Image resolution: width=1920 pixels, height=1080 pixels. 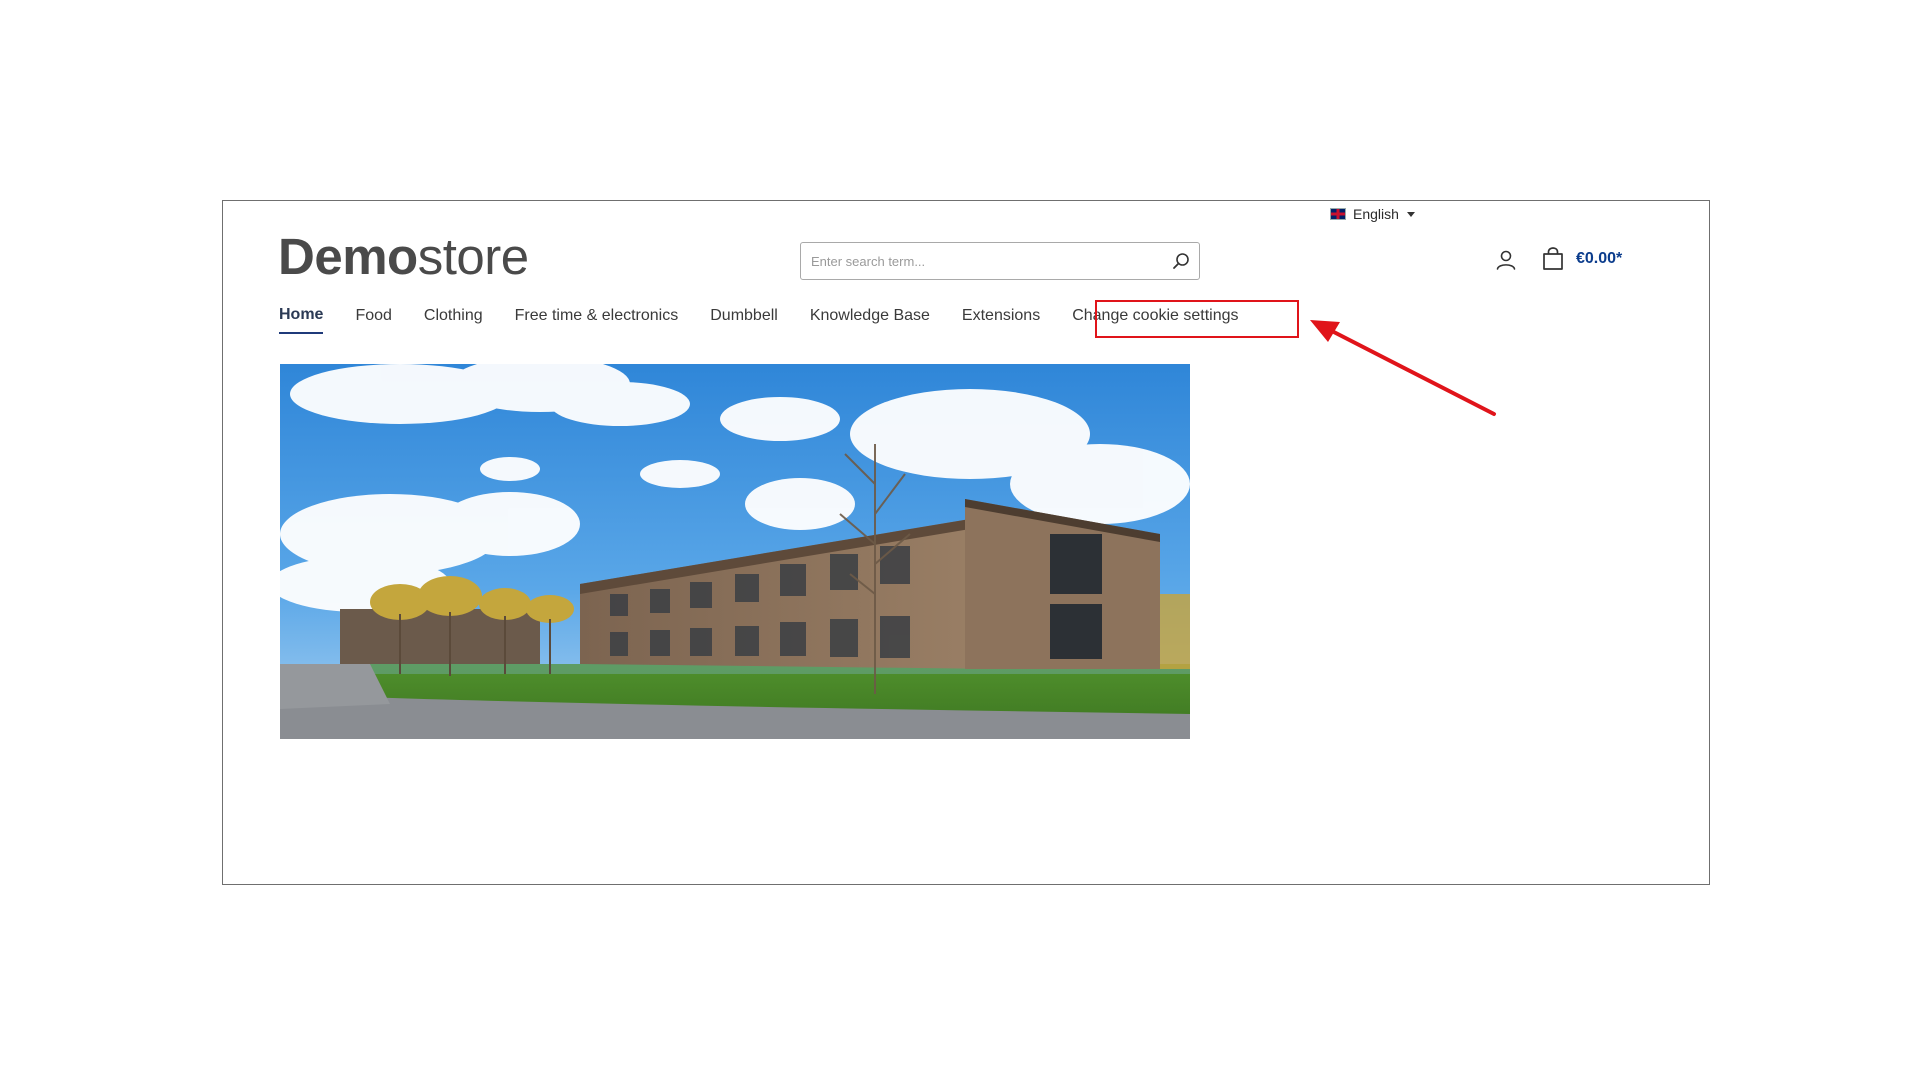 I want to click on language-switcher: English, so click(x=1372, y=214).